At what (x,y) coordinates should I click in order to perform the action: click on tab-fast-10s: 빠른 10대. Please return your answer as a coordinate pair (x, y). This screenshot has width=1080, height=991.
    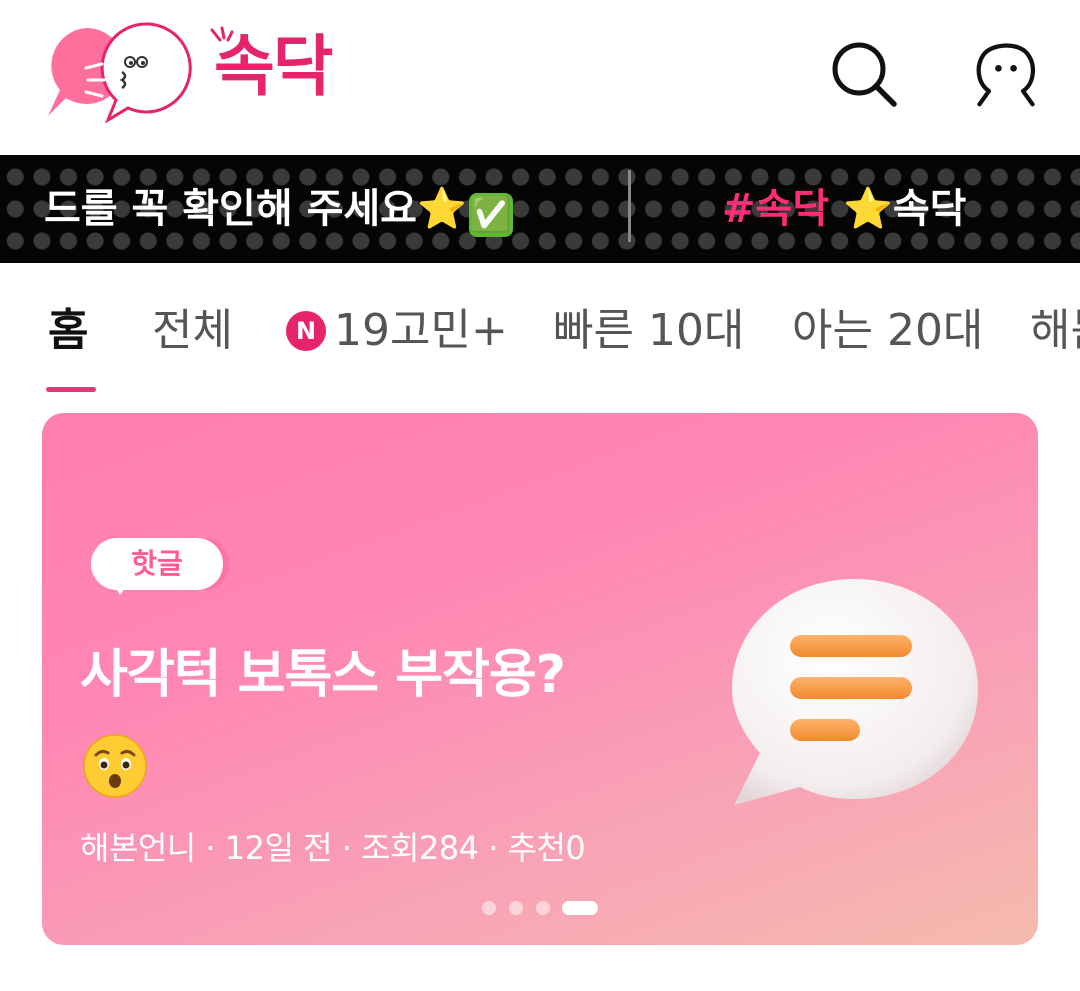
    Looking at the image, I should click on (648, 331).